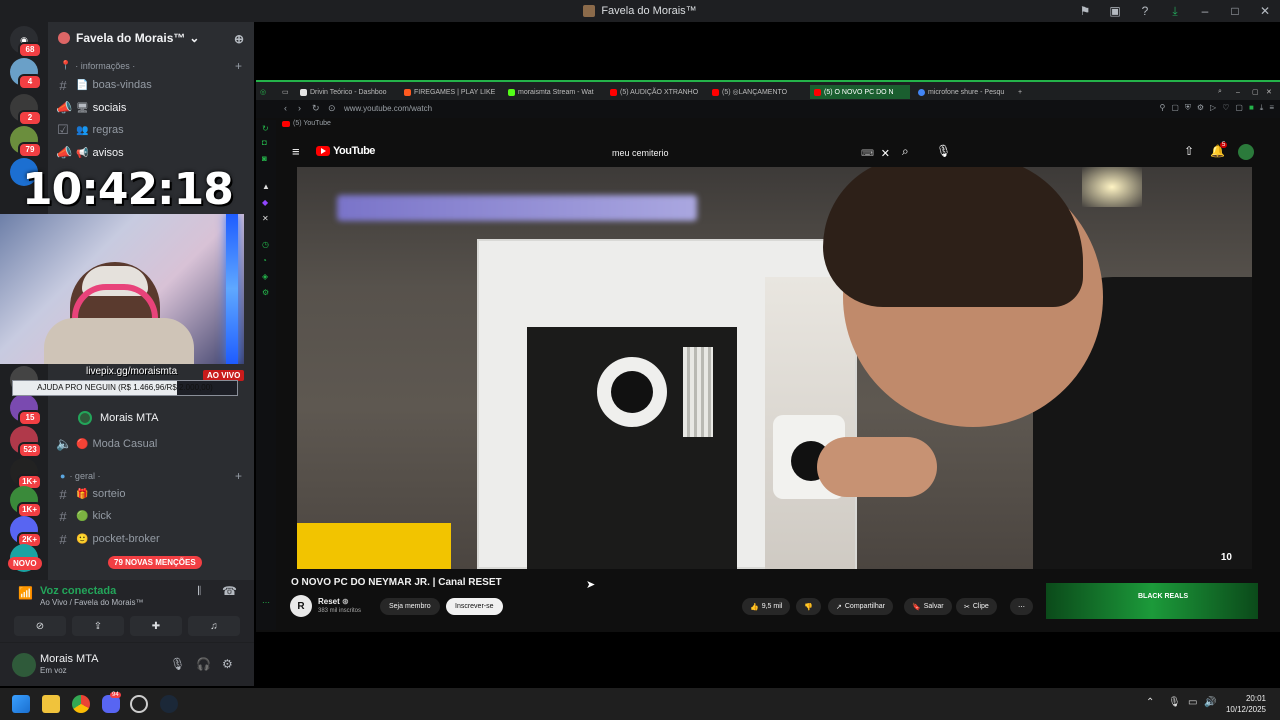  What do you see at coordinates (173, 418) in the screenshot?
I see `voice-user-morais: Morais MTA` at bounding box center [173, 418].